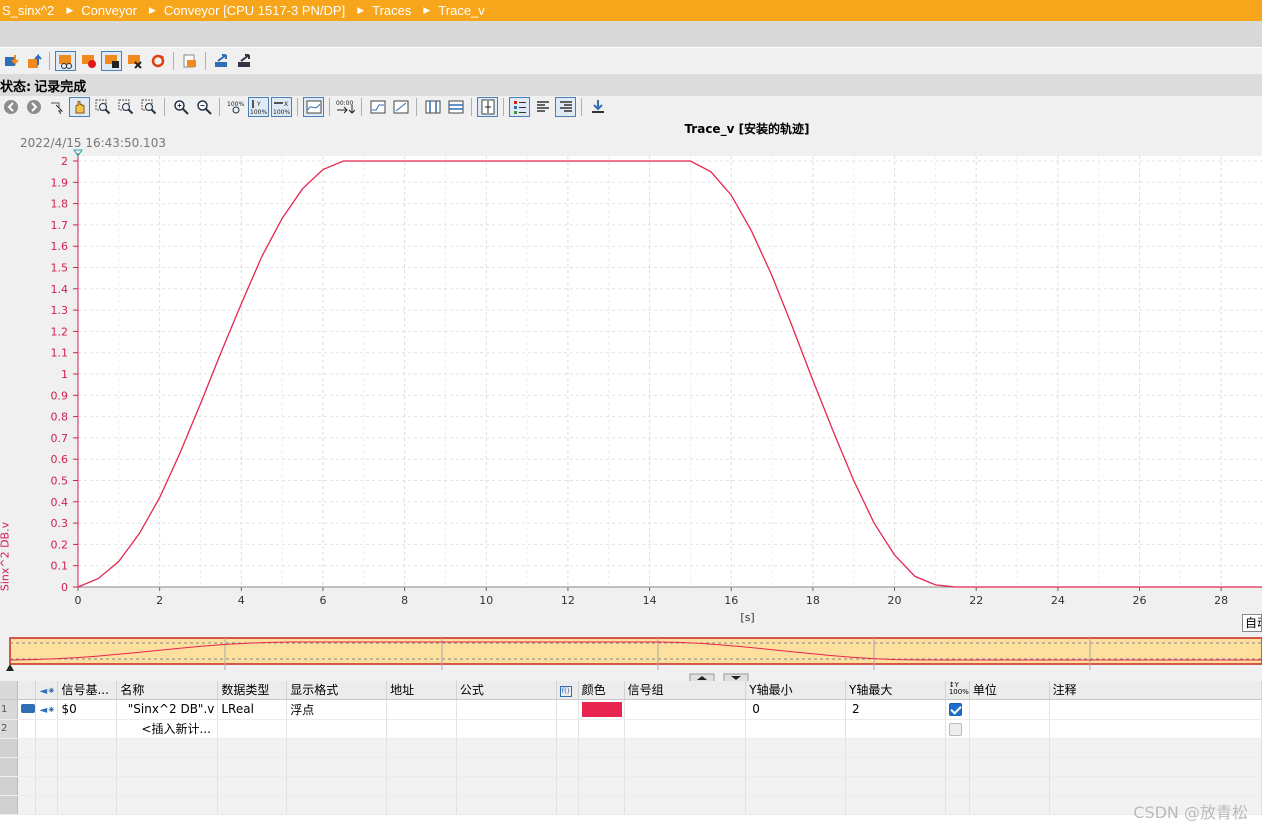  What do you see at coordinates (1058, 600) in the screenshot?
I see `x-tick-label: 24` at bounding box center [1058, 600].